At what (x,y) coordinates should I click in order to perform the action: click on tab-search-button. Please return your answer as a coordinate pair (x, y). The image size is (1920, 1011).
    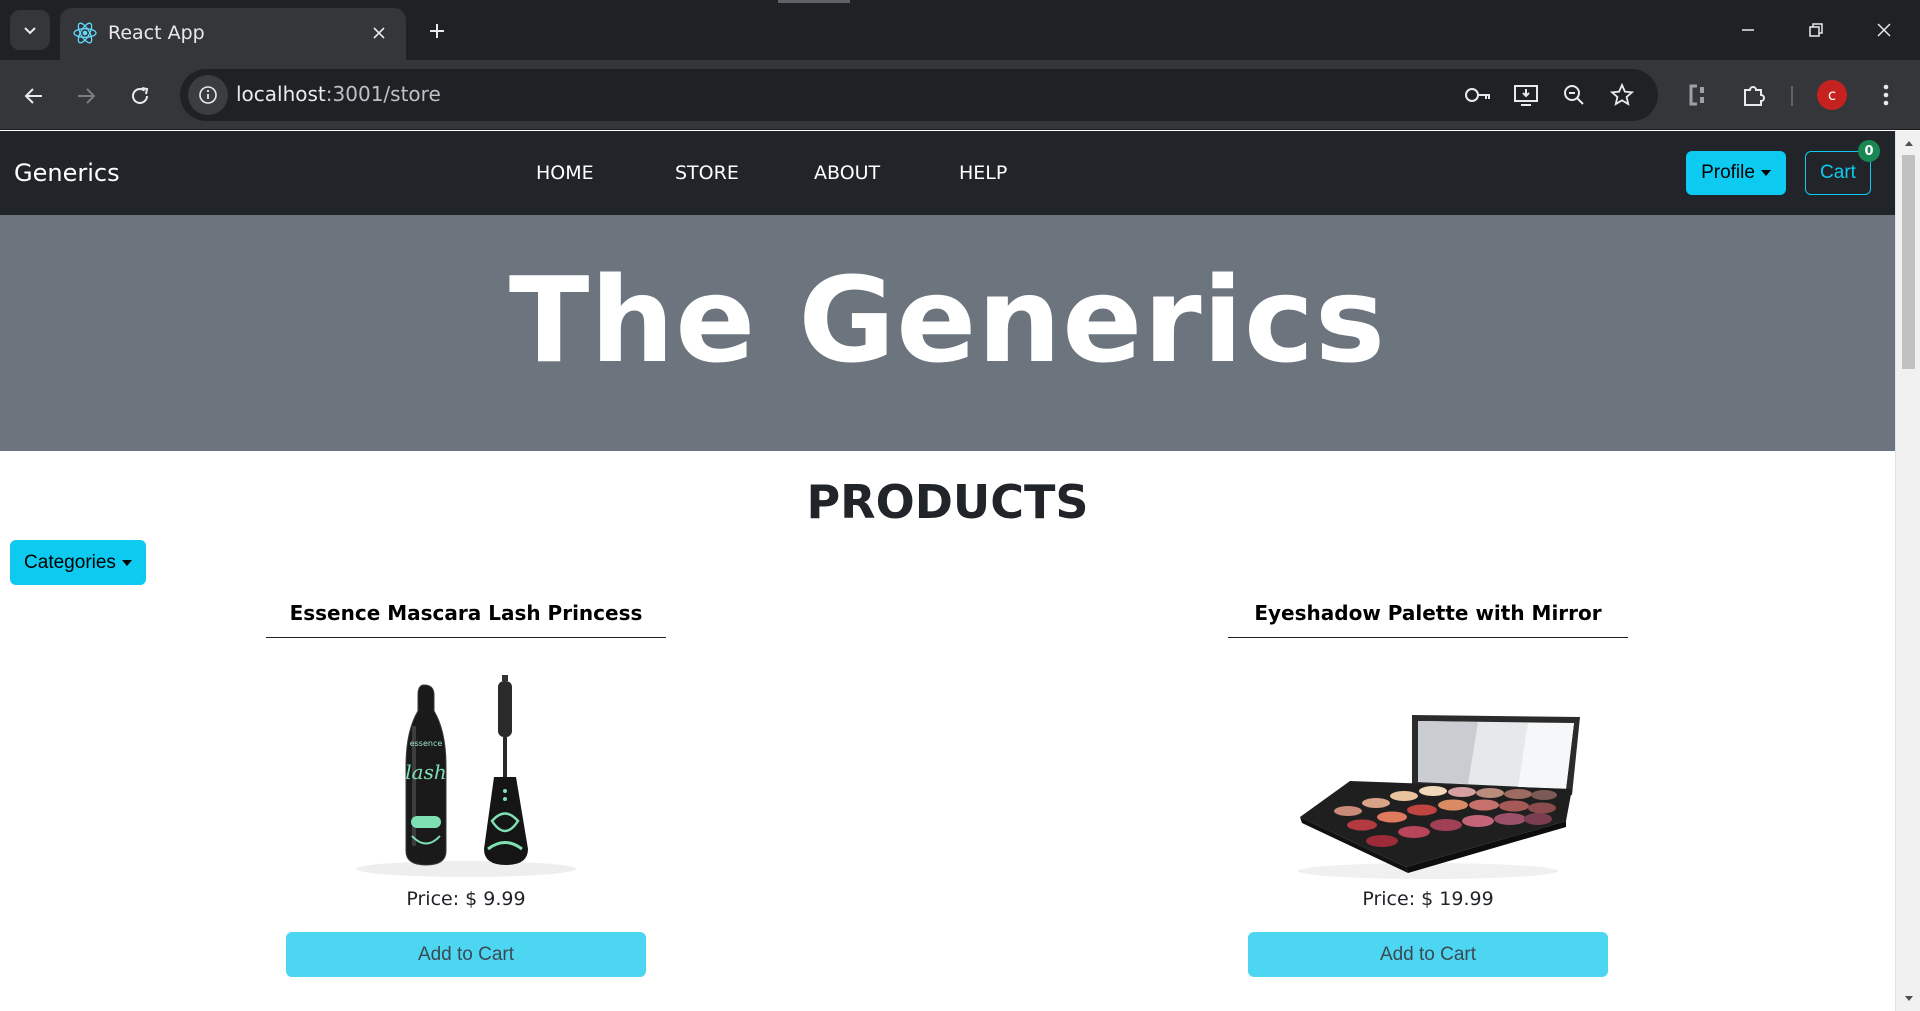
    Looking at the image, I should click on (30, 30).